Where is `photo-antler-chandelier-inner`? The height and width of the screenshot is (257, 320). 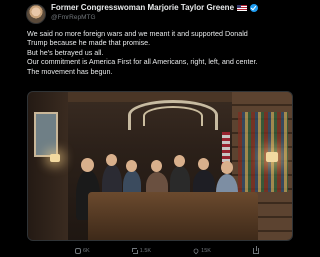 photo-antler-chandelier-inner is located at coordinates (173, 116).